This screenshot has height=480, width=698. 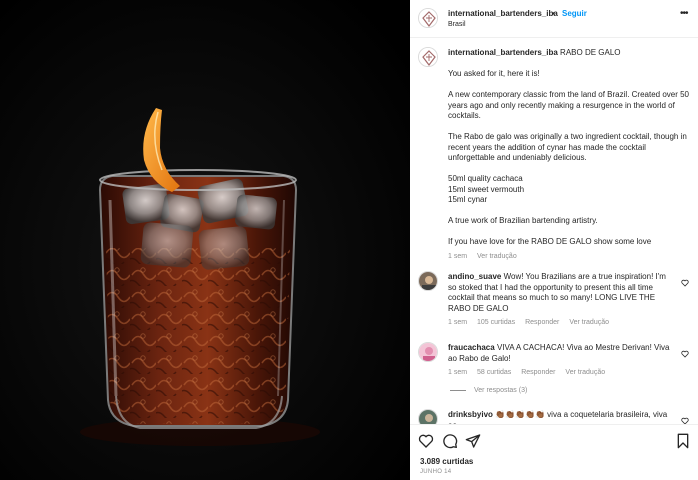 I want to click on comment-username: fraucachaca, so click(x=471, y=347).